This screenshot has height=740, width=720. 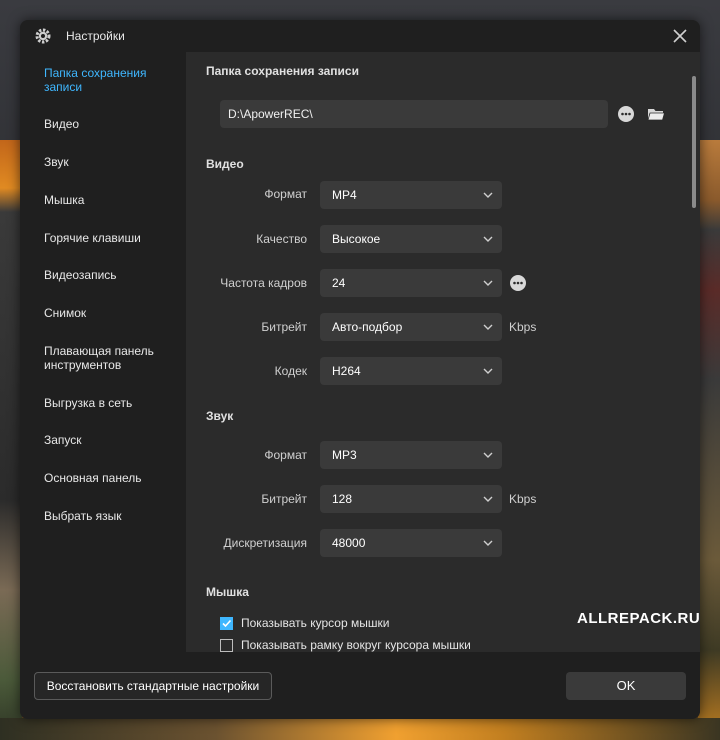 I want to click on show-cursor-checkbox, so click(x=226, y=623).